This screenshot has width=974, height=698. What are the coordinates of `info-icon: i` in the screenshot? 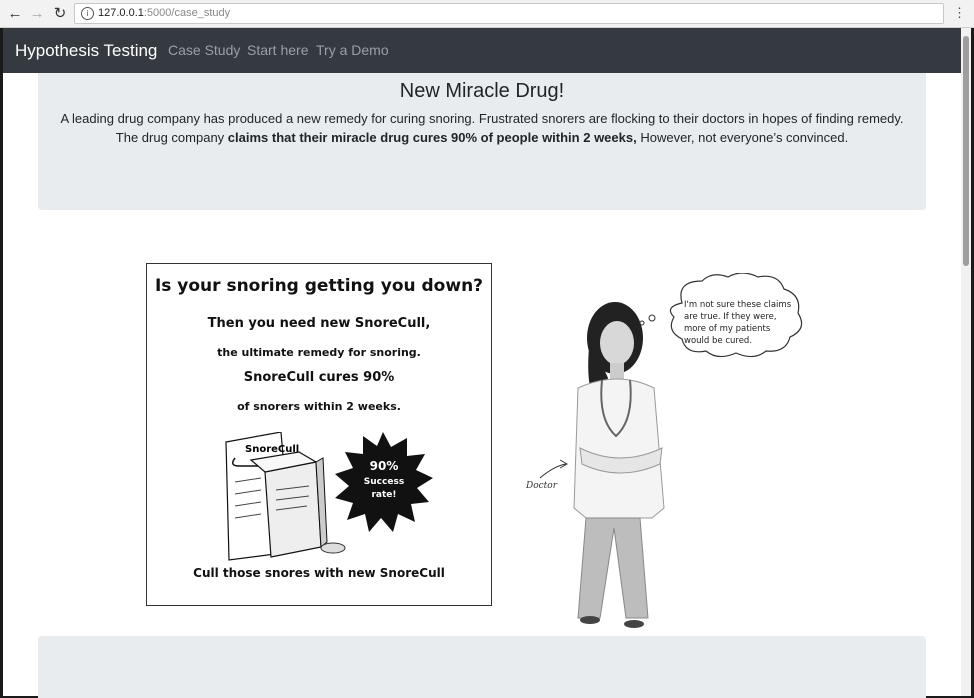 It's located at (87, 13).